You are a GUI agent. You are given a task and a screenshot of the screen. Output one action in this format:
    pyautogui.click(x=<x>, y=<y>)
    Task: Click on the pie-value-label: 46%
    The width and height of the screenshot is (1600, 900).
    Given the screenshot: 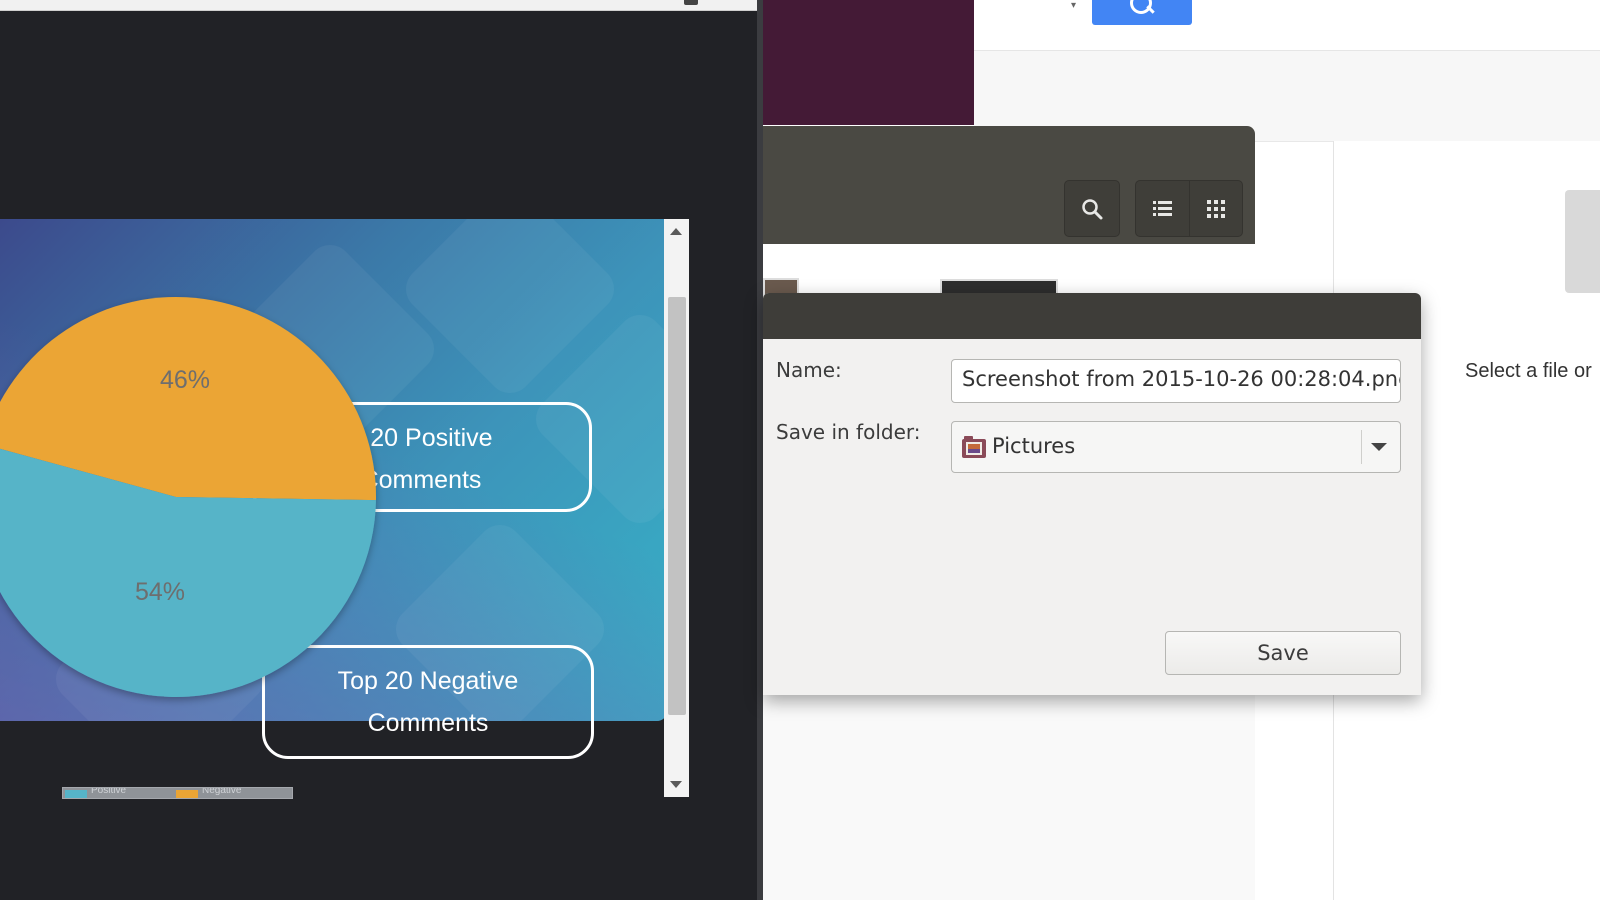 What is the action you would take?
    pyautogui.click(x=185, y=380)
    